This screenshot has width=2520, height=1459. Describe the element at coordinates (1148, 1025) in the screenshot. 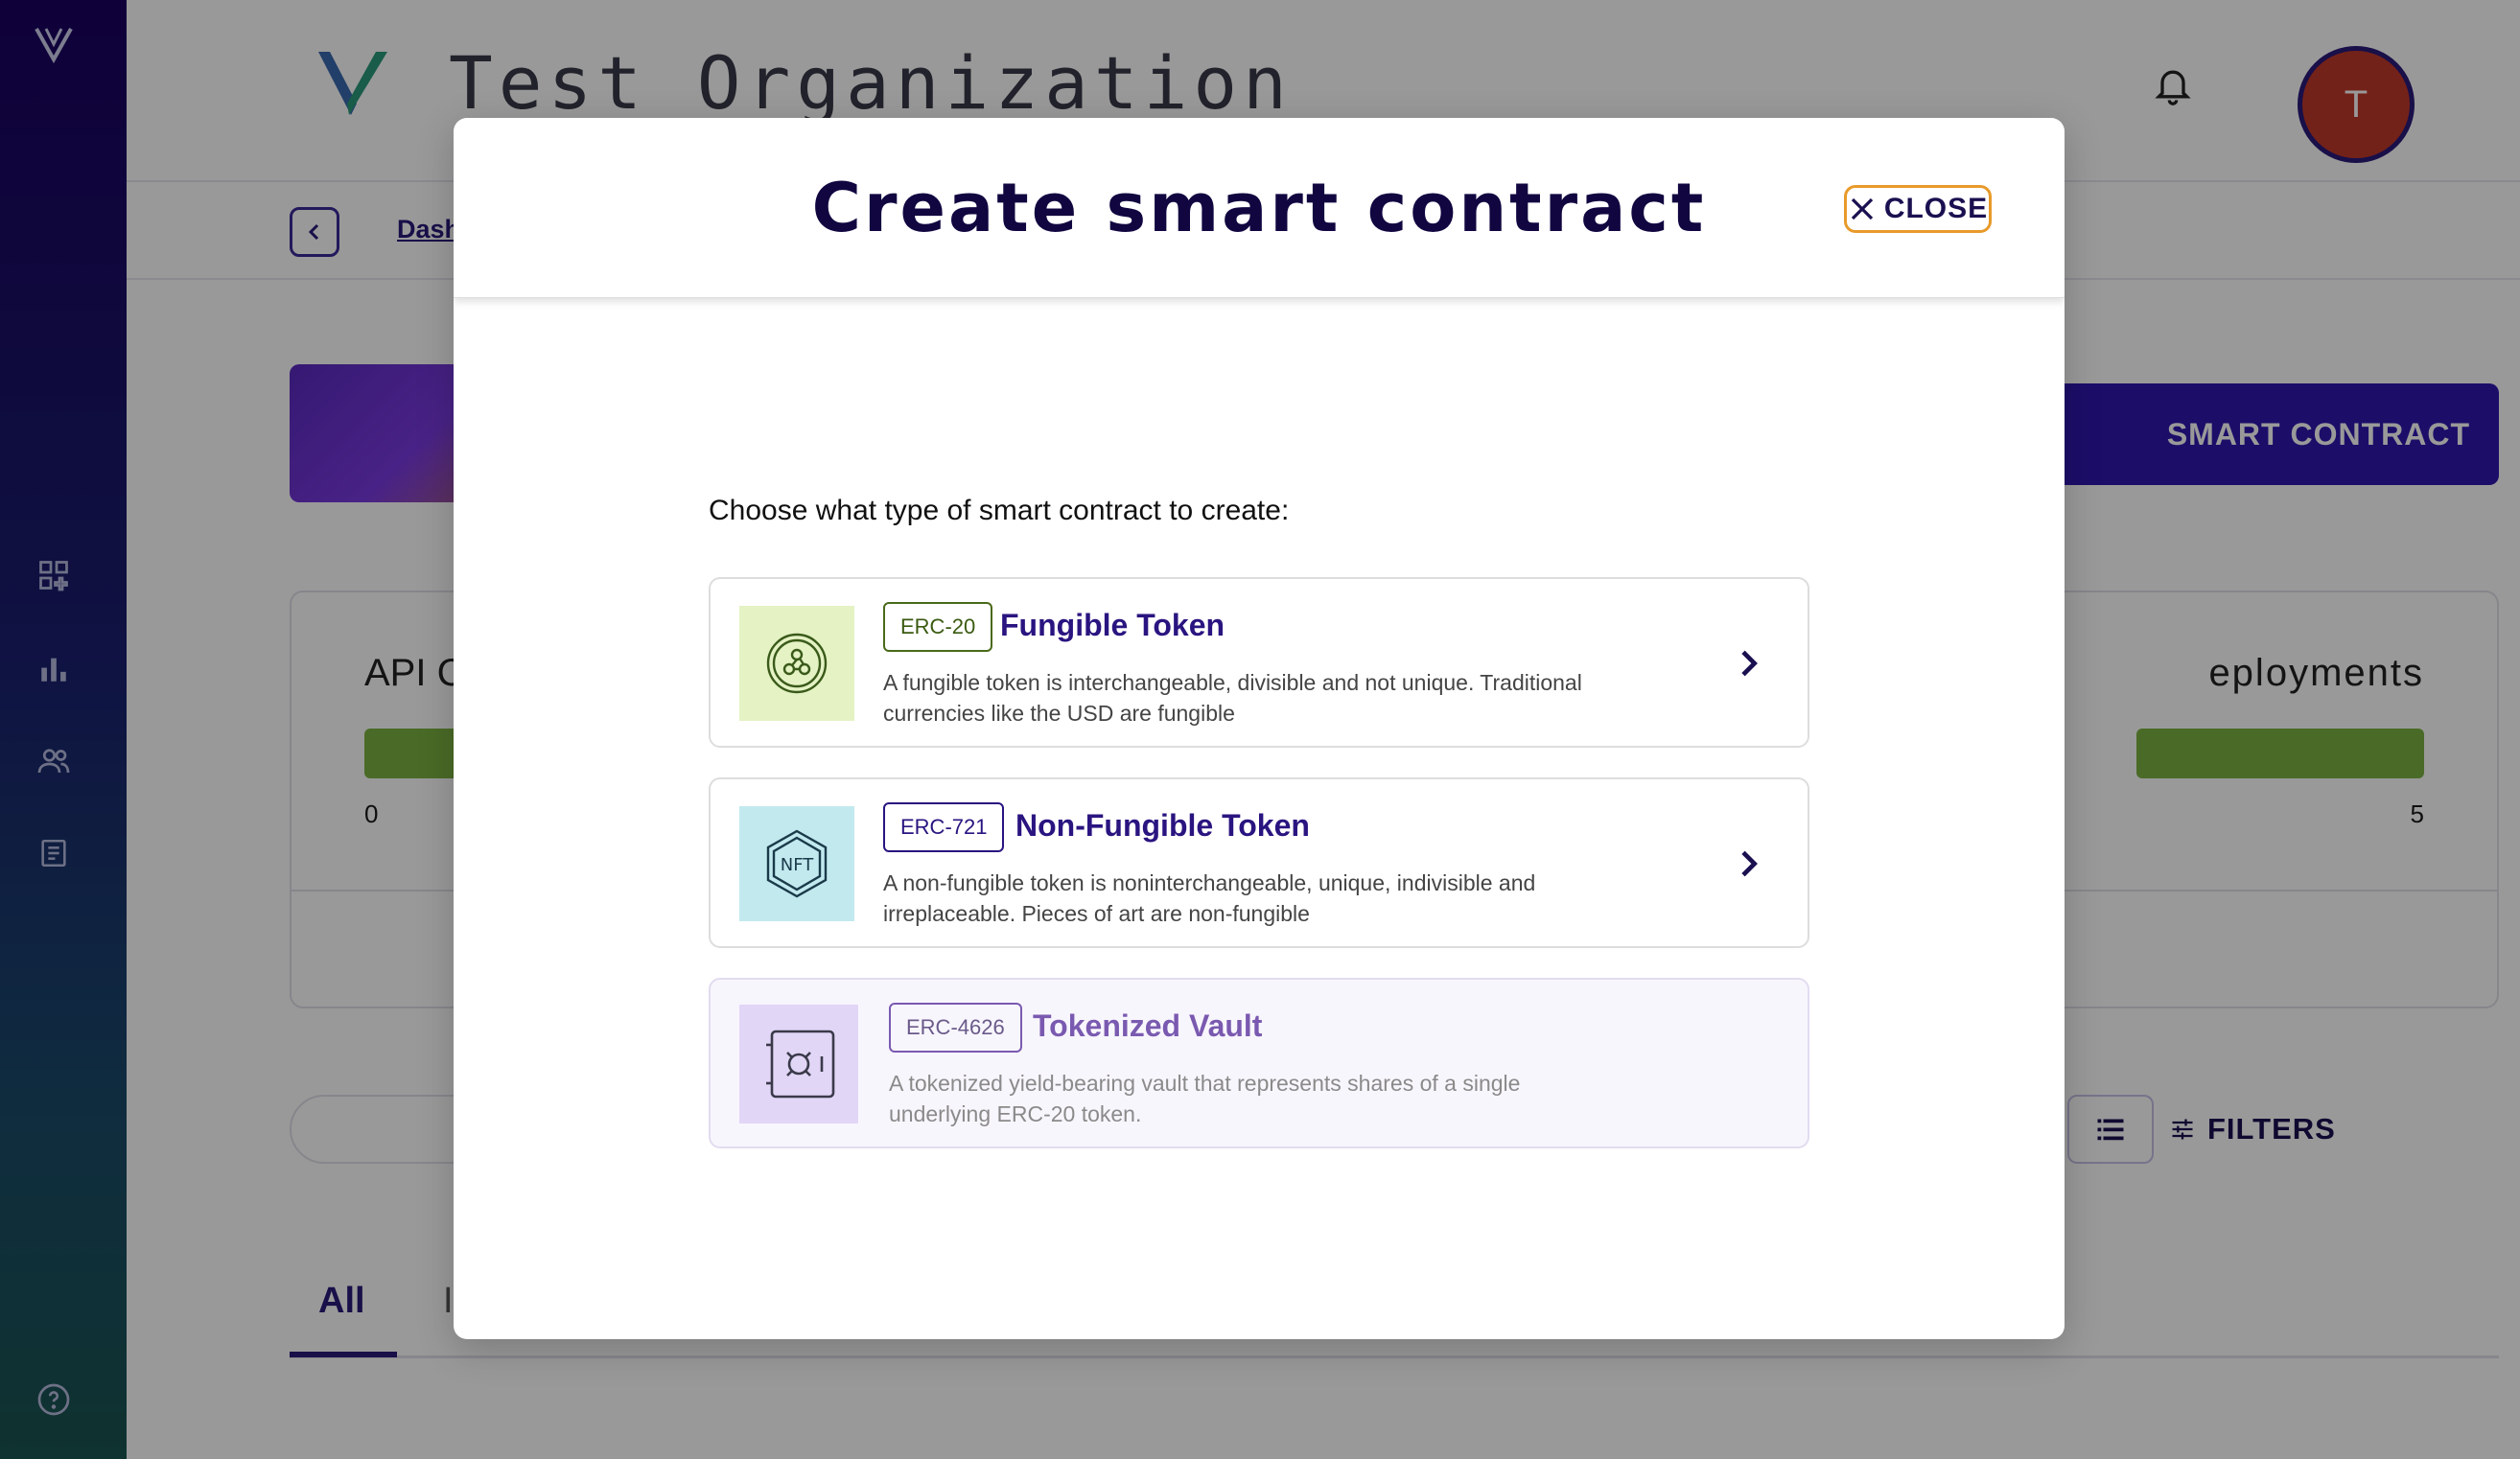

I see `option-title: Tokenized Vault` at that location.